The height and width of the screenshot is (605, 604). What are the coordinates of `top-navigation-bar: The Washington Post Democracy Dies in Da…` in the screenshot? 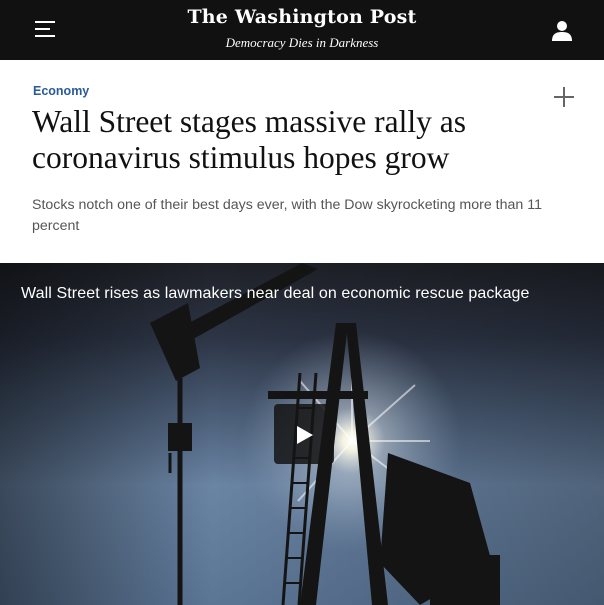 It's located at (302, 30).